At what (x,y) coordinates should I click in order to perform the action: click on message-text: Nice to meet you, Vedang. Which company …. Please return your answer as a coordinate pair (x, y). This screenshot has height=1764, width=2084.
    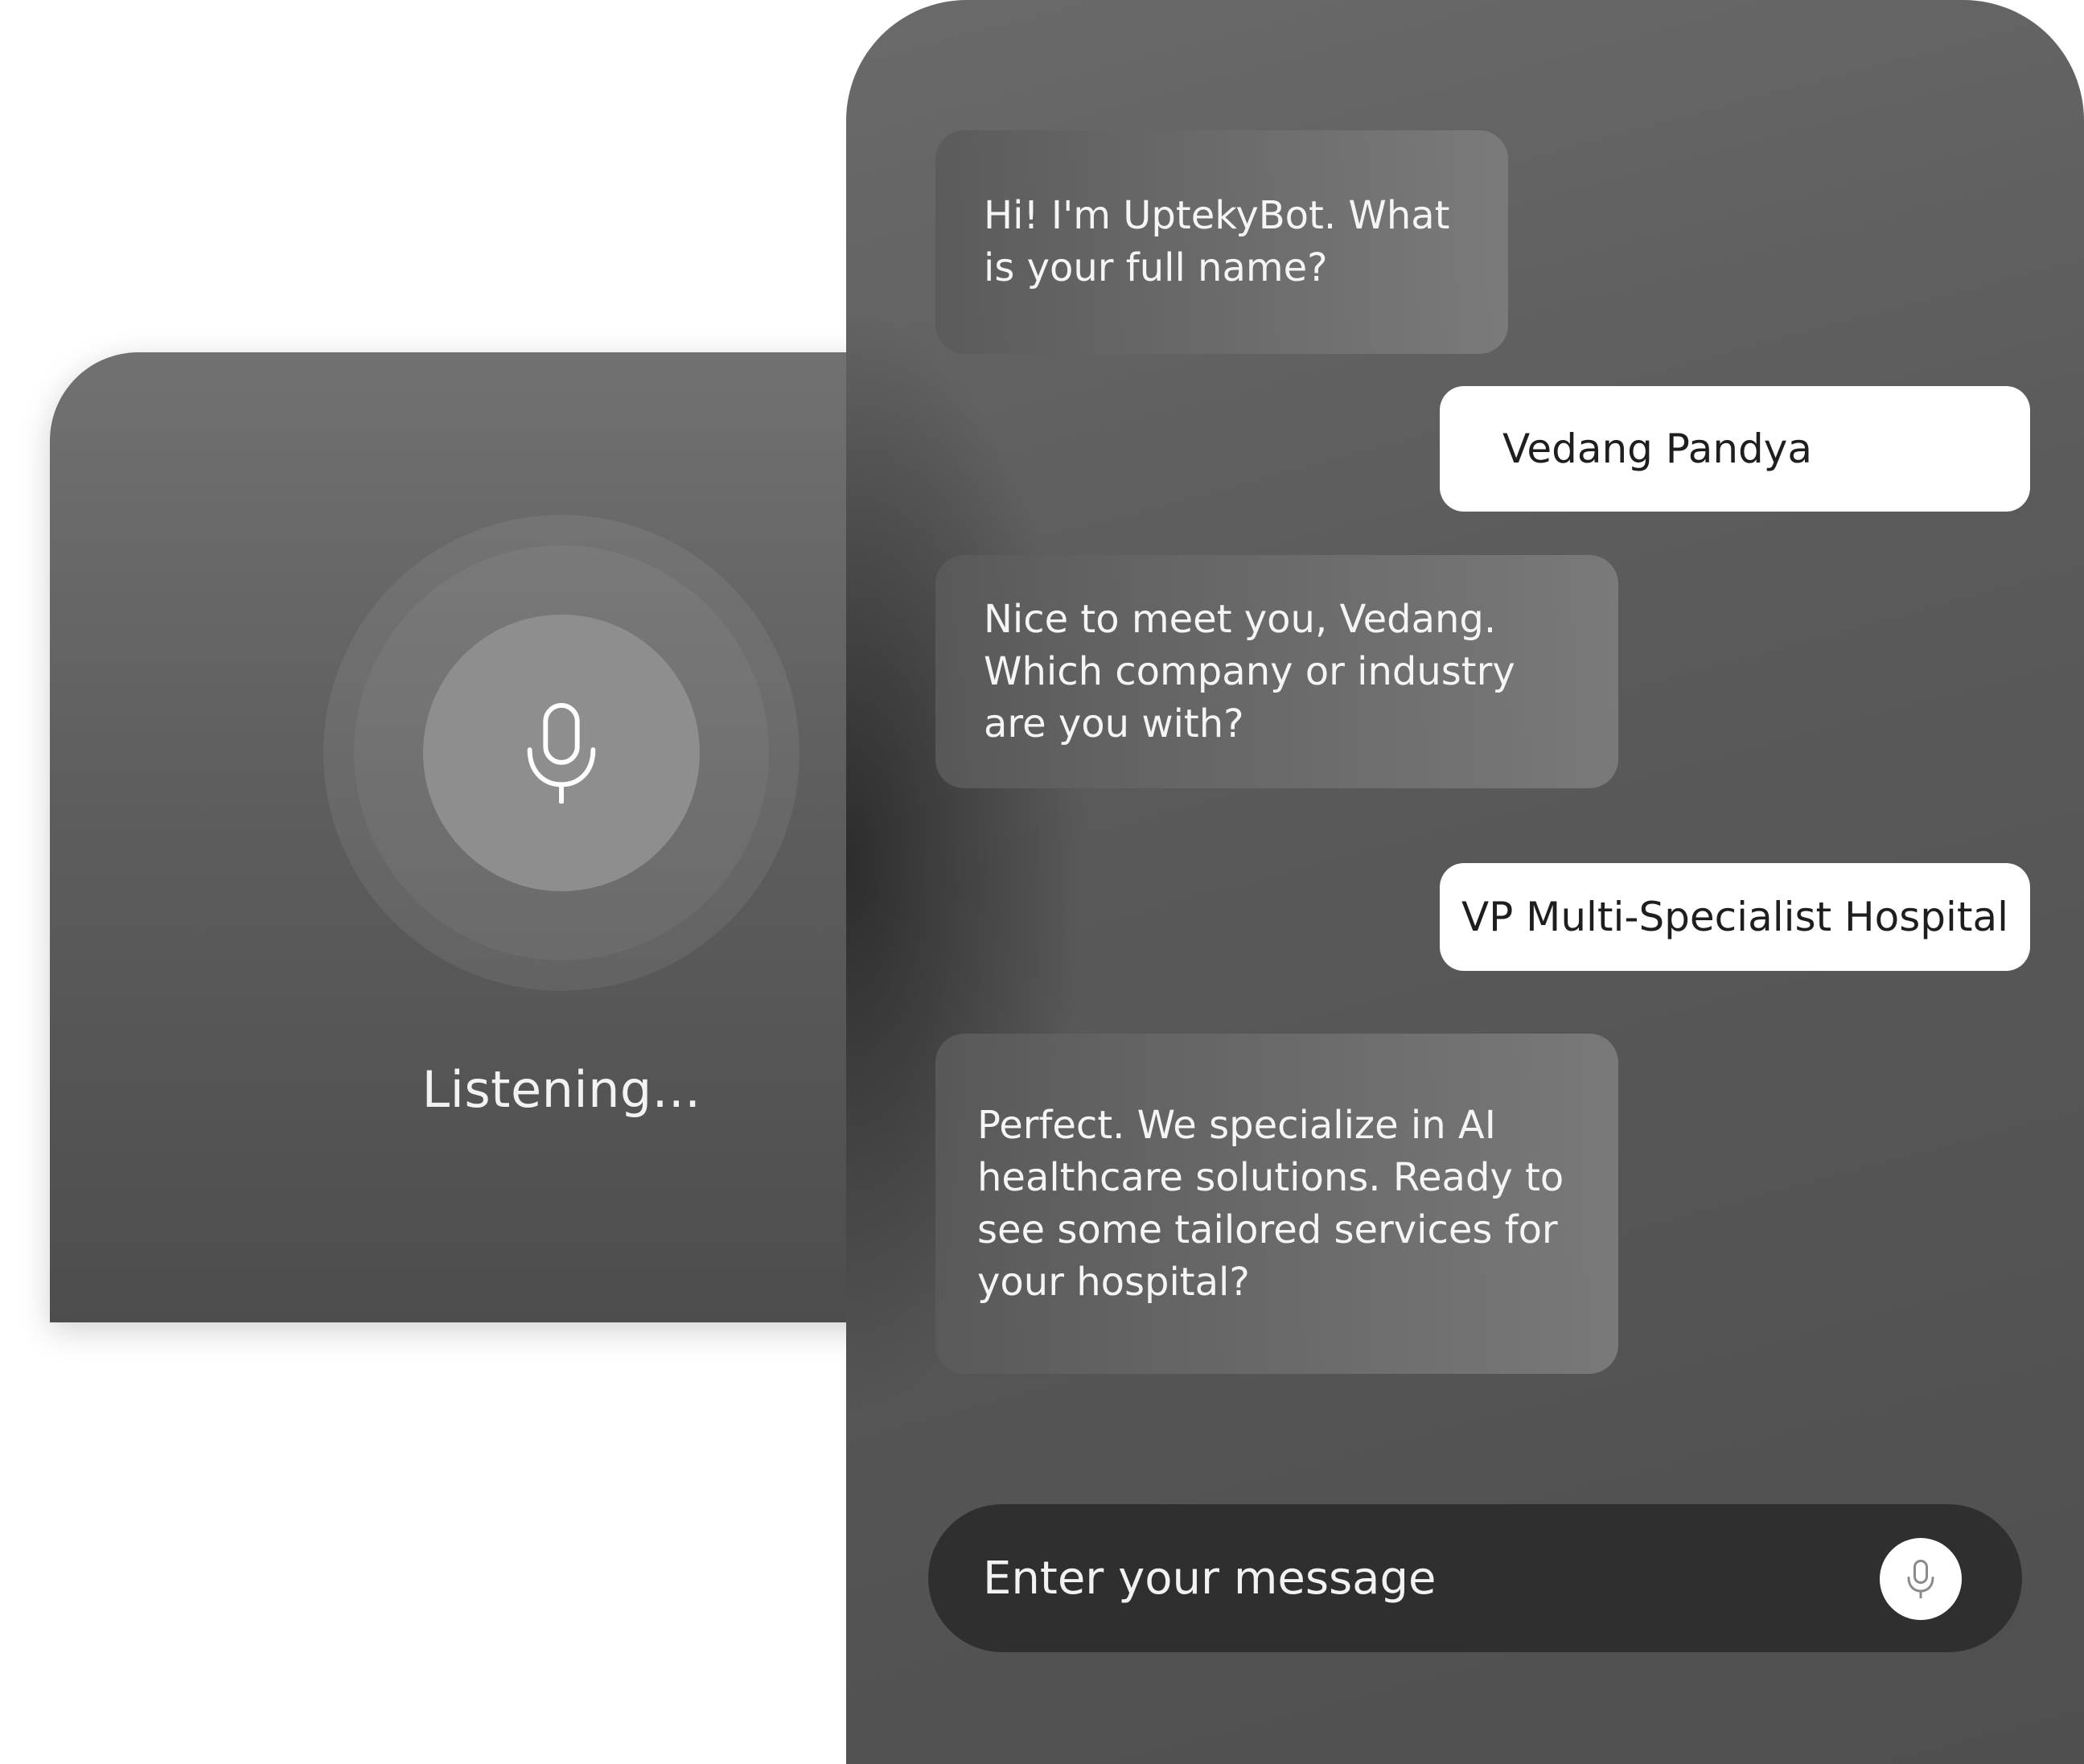
    Looking at the image, I should click on (1249, 671).